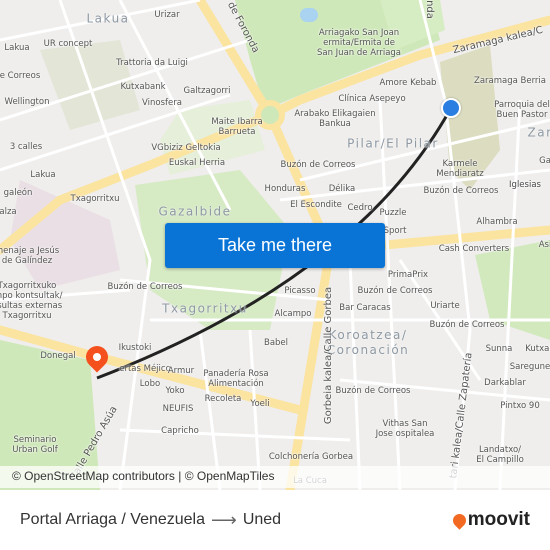 The height and width of the screenshot is (550, 550). I want to click on district-label: Lakua, so click(108, 18).